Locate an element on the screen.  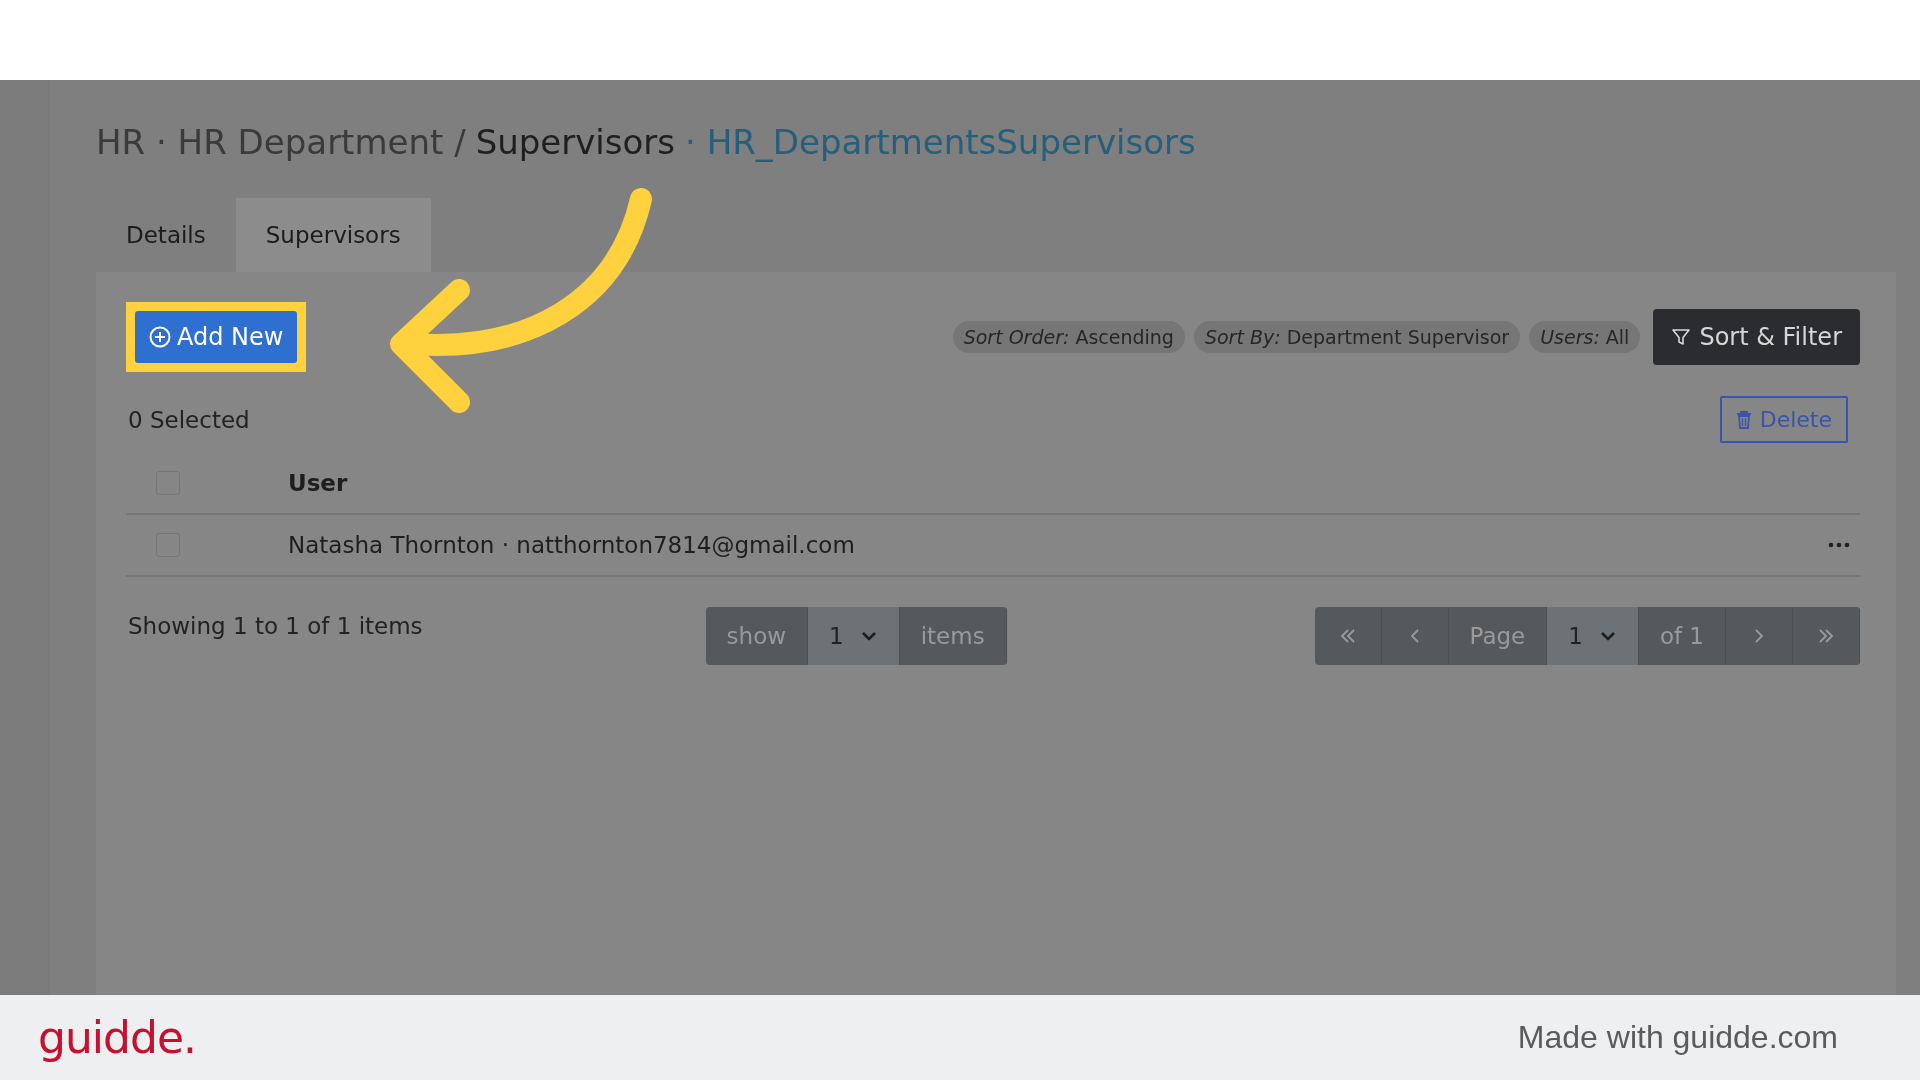
trash-icon is located at coordinates (1743, 419).